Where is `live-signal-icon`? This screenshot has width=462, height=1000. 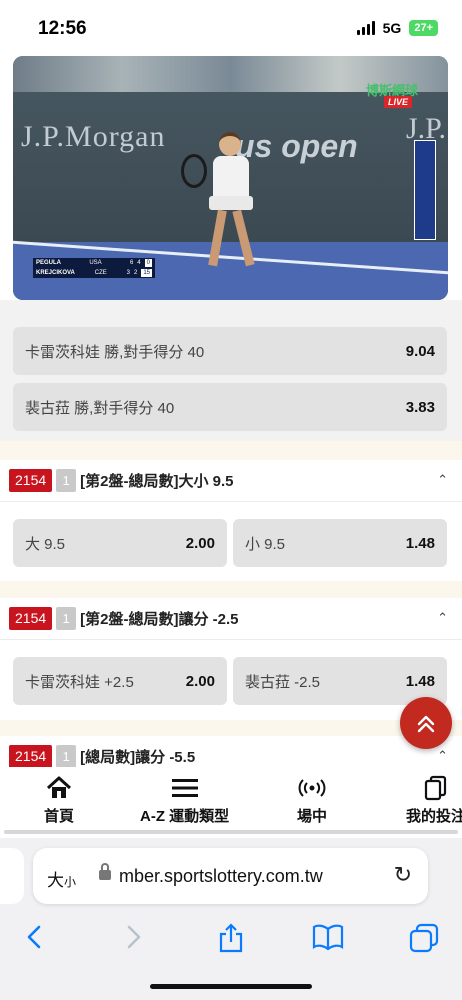
live-signal-icon is located at coordinates (312, 788).